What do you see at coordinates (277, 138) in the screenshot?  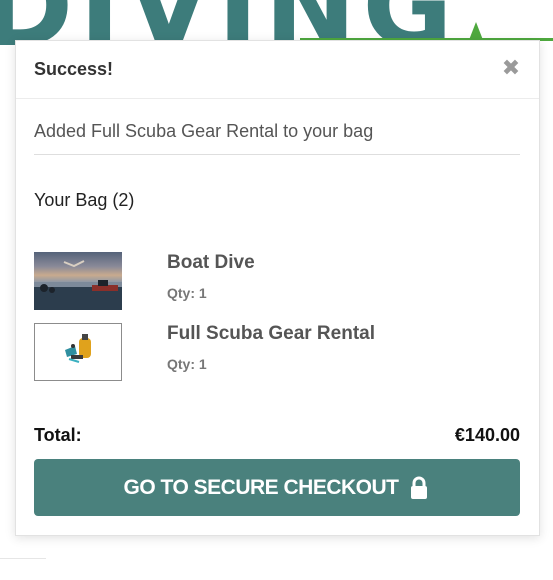 I see `added-message: Added Full Scuba Gear Rental to your bag` at bounding box center [277, 138].